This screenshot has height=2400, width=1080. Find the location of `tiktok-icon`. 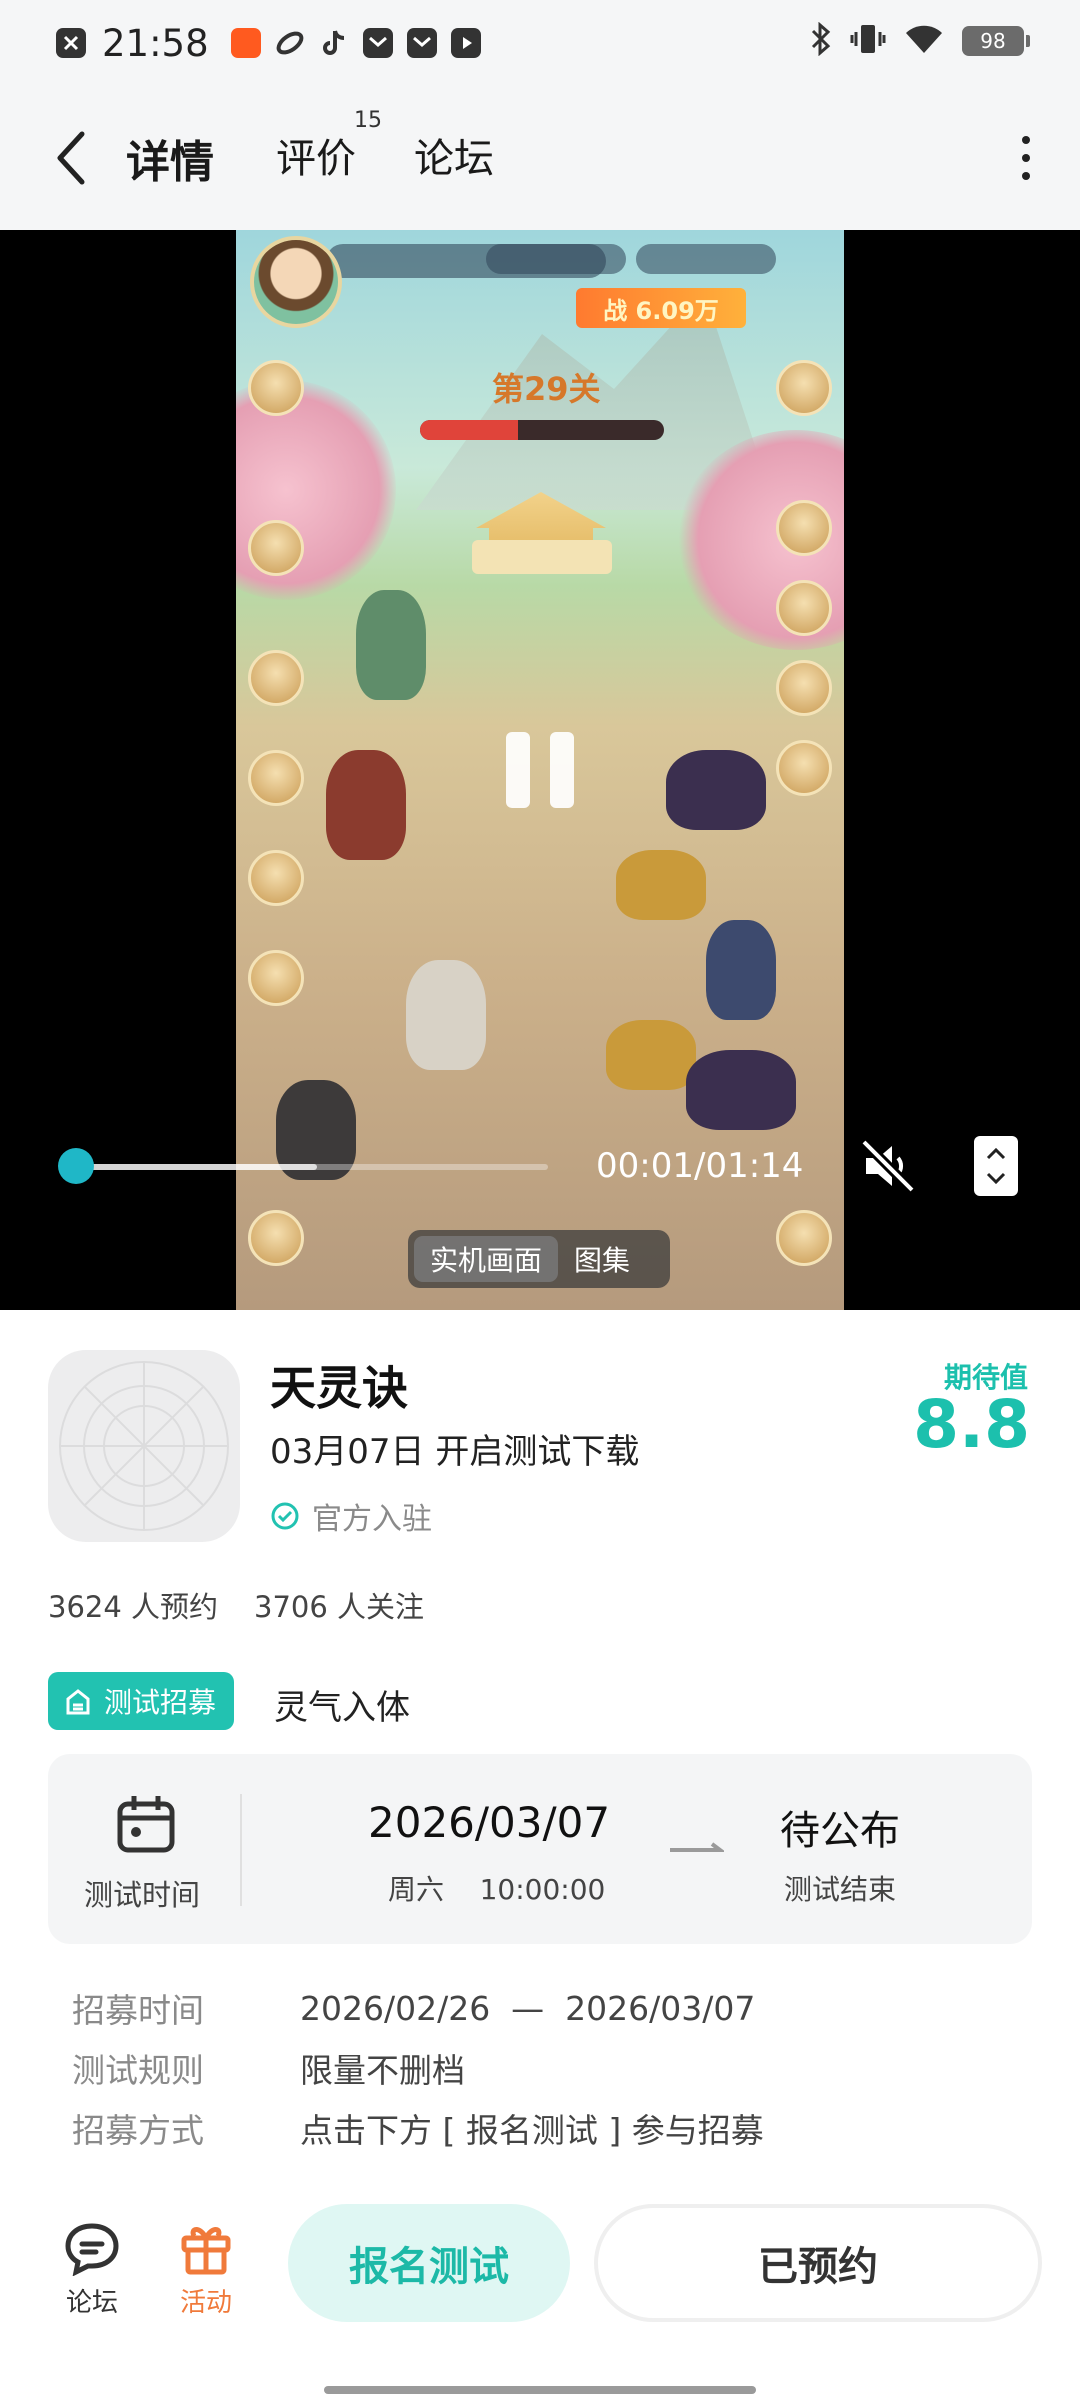

tiktok-icon is located at coordinates (334, 43).